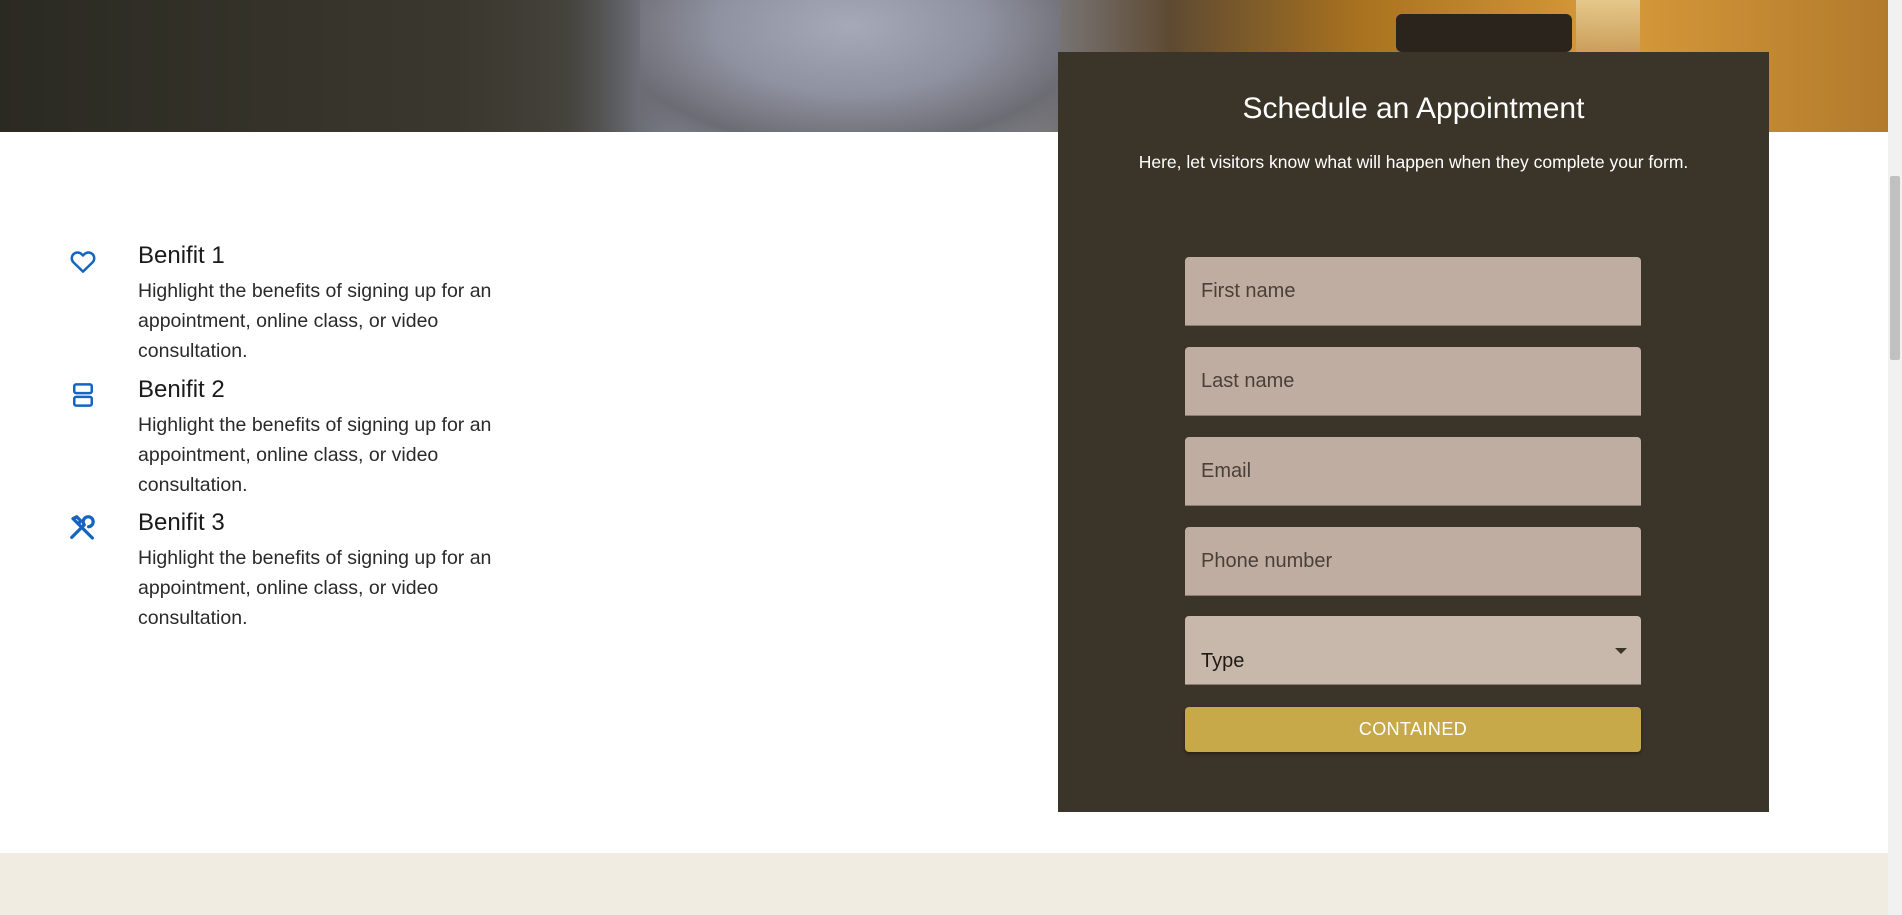 This screenshot has height=915, width=1902. I want to click on footer-section, so click(944, 884).